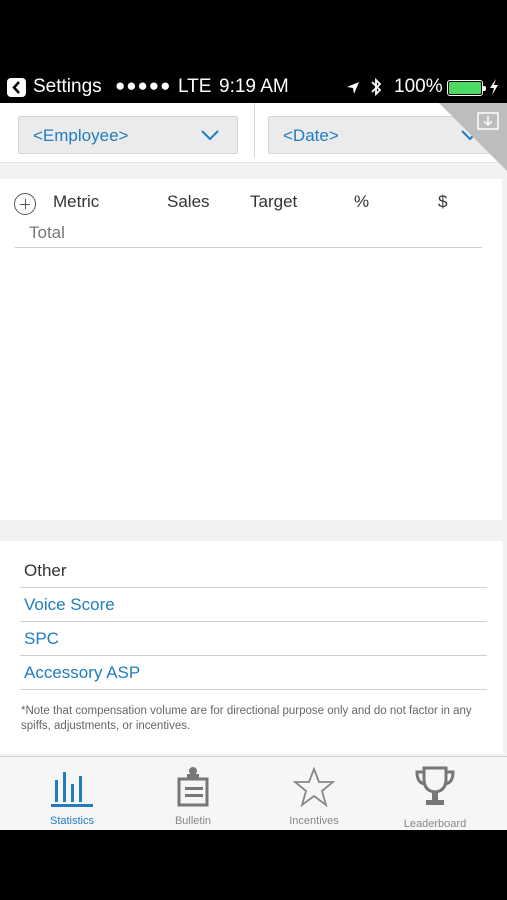  Describe the element at coordinates (494, 90) in the screenshot. I see `charging-bolt-icon` at that location.